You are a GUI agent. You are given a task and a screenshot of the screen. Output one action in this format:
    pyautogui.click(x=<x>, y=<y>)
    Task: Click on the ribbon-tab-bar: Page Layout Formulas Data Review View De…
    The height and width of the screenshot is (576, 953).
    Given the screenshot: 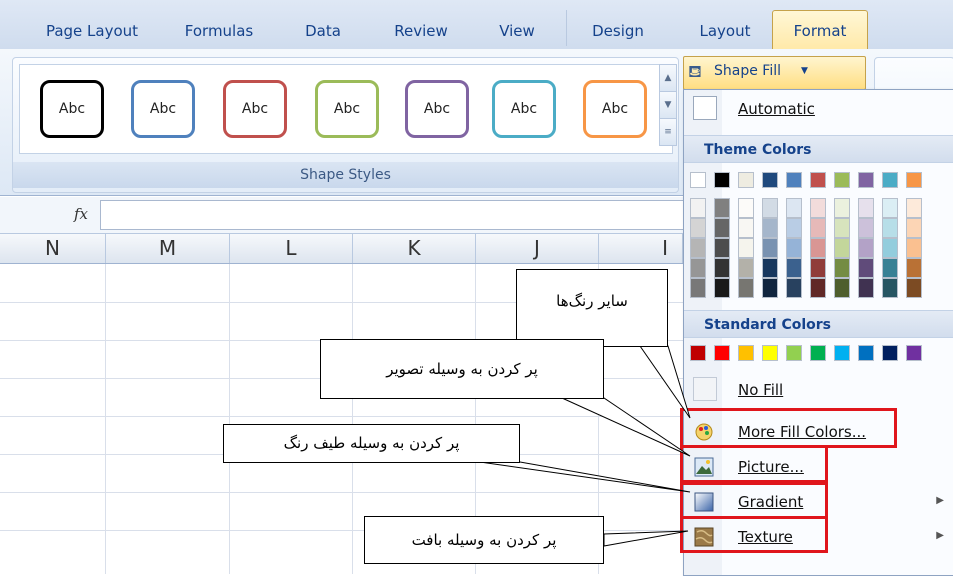 What is the action you would take?
    pyautogui.click(x=476, y=25)
    